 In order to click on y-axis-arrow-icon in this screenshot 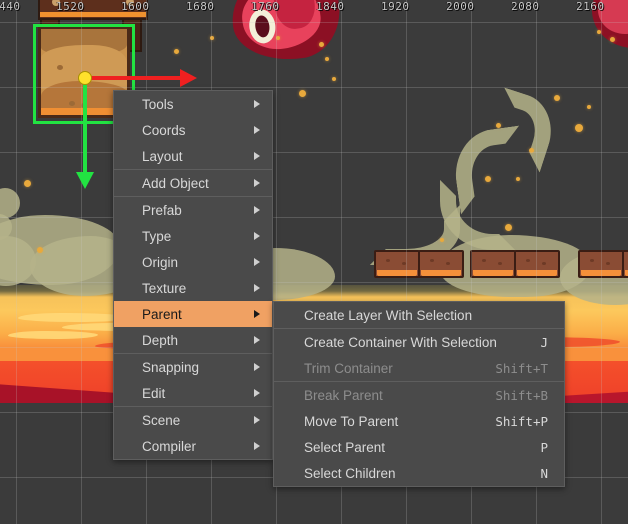, I will do `click(85, 180)`.